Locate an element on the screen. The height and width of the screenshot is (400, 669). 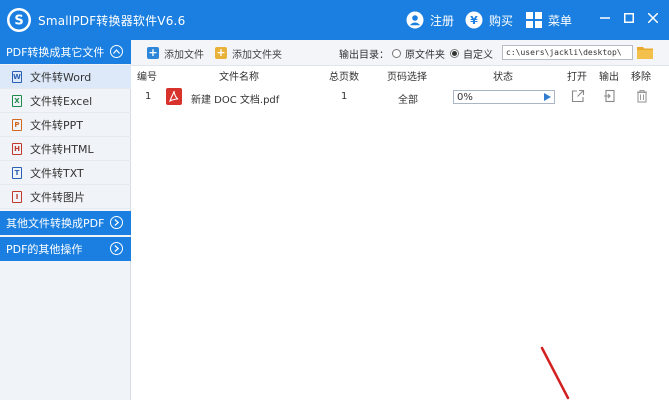
sidebar-item-label: 文件转Word is located at coordinates (61, 77).